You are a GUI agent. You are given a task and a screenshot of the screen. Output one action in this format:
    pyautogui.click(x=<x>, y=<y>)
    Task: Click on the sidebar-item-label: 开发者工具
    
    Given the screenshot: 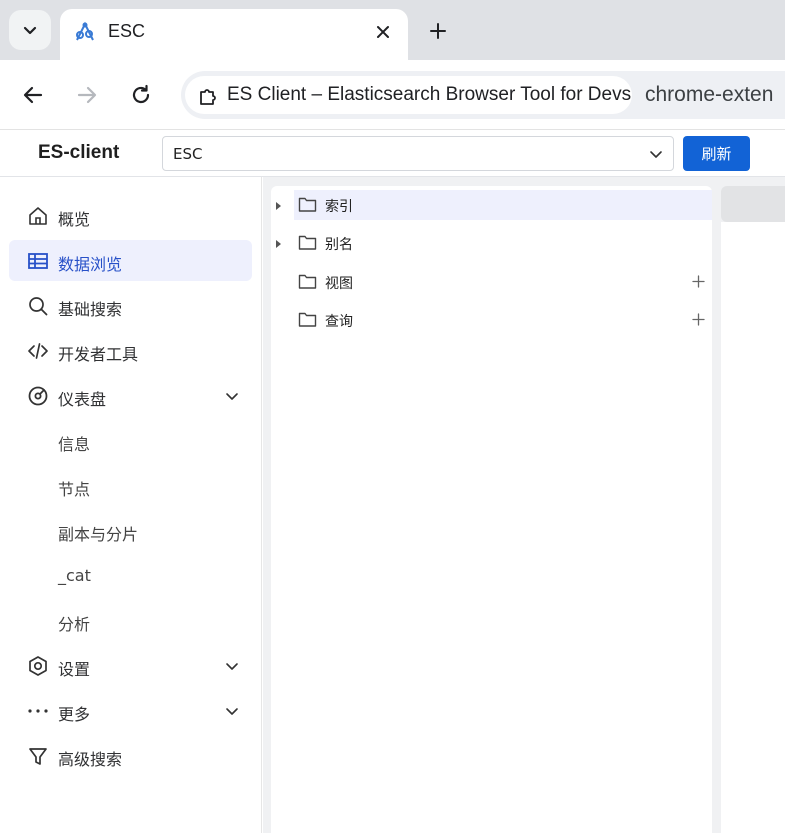 What is the action you would take?
    pyautogui.click(x=98, y=354)
    